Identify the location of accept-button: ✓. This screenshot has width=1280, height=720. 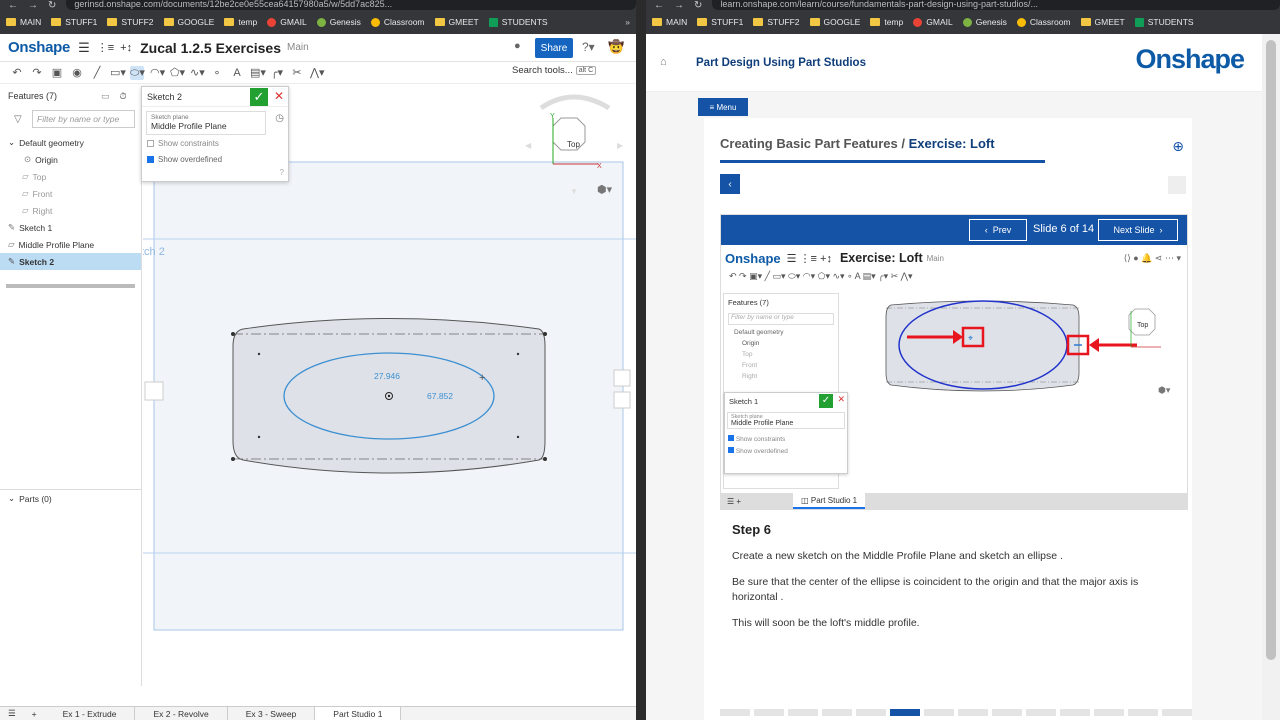
(259, 97).